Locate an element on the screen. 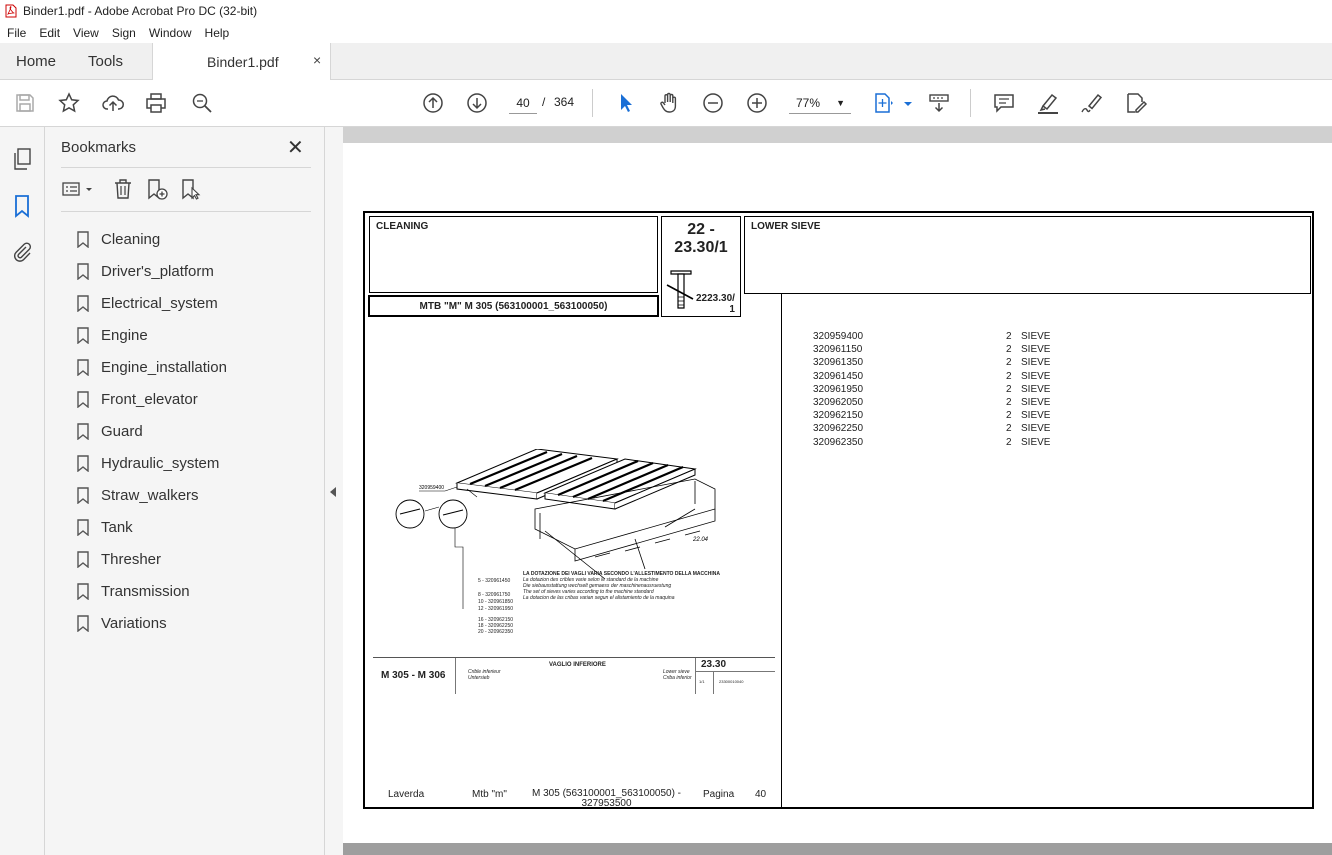 Image resolution: width=1332 pixels, height=855 pixels. zoom-level-select: 77% ▼ is located at coordinates (820, 103).